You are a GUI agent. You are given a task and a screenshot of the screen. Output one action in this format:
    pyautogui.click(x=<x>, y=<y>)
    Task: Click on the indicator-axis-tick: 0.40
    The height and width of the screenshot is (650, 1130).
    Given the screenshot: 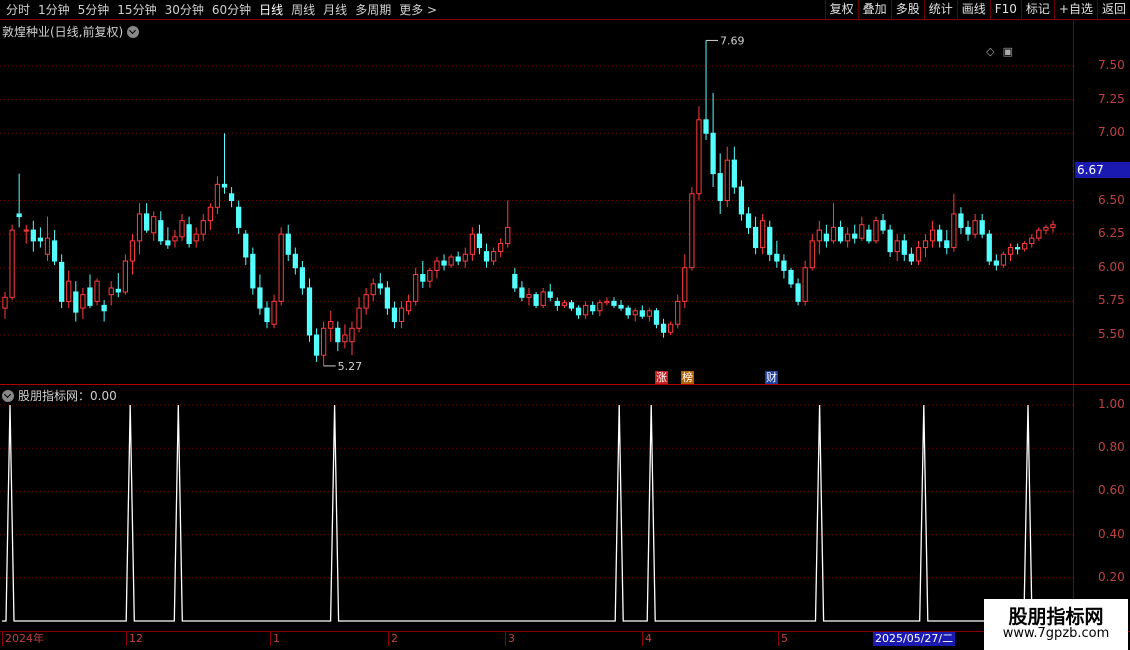 What is the action you would take?
    pyautogui.click(x=1111, y=533)
    